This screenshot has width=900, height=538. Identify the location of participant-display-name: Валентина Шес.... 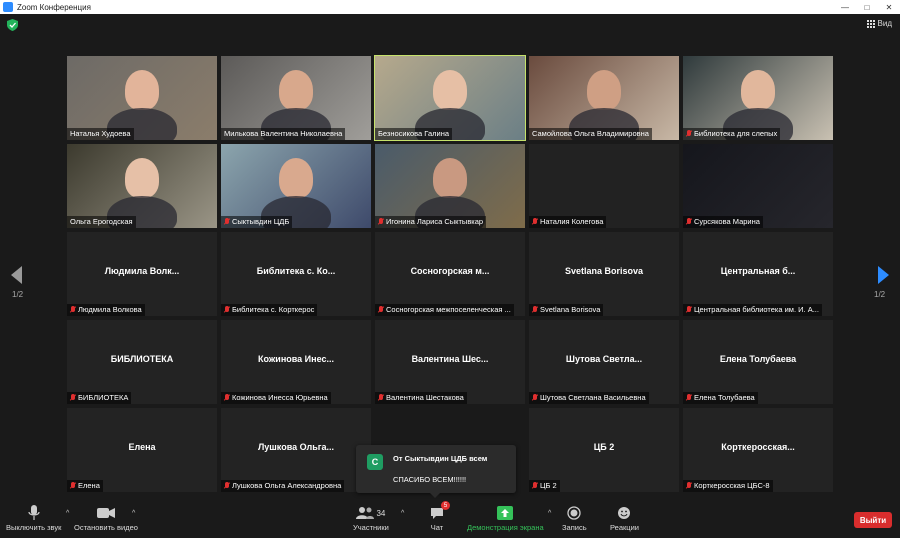
(450, 359).